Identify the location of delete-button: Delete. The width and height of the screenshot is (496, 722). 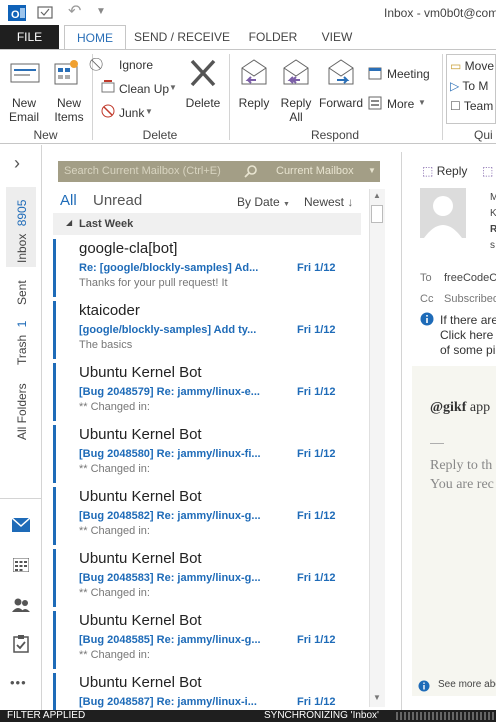
(203, 90).